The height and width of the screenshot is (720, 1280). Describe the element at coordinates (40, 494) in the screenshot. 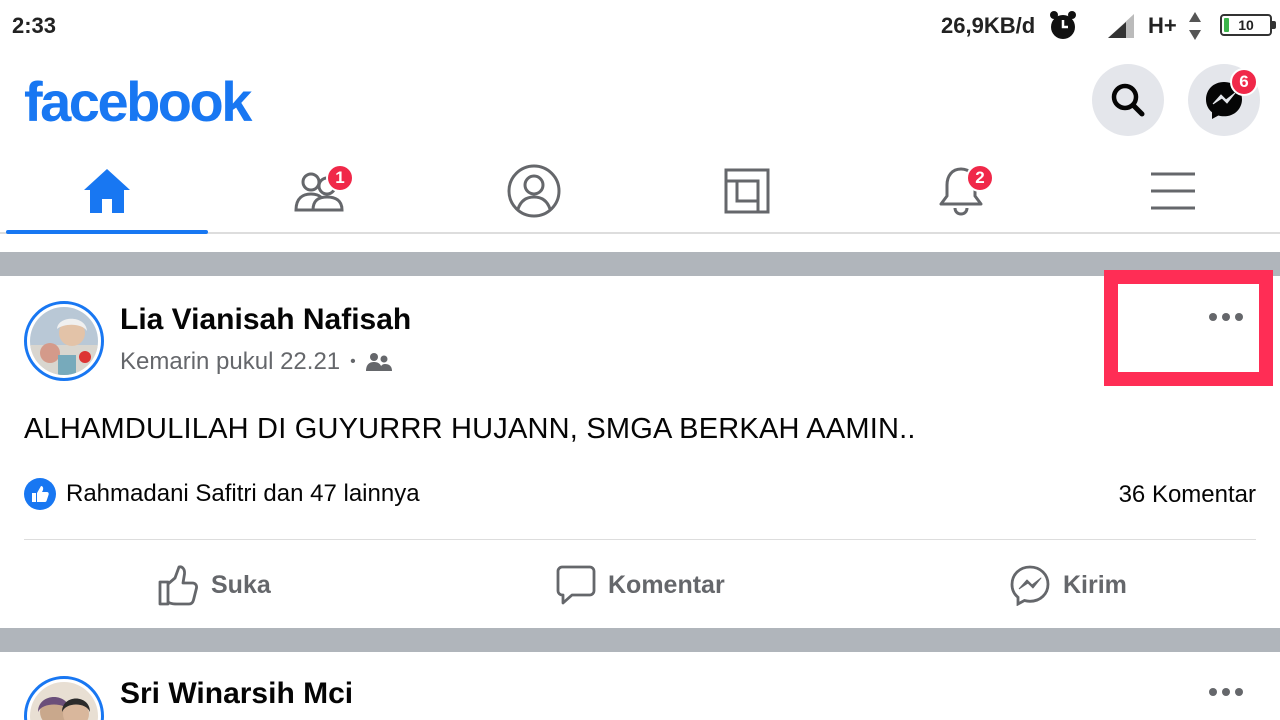

I see `like-reaction-icon` at that location.